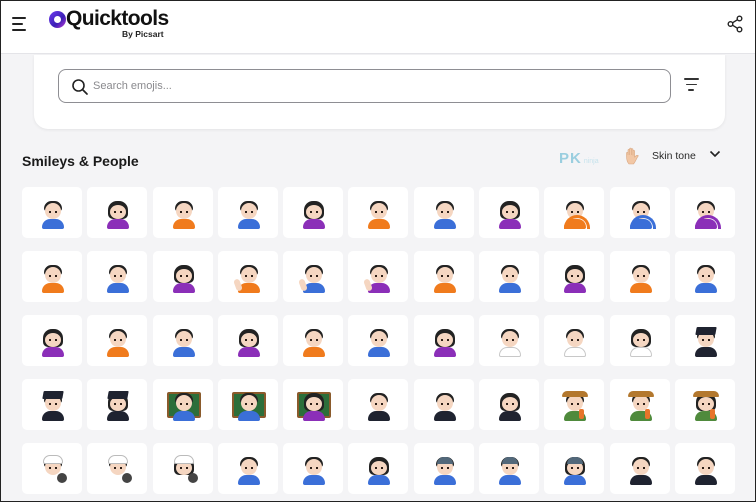 This screenshot has height=502, width=756. I want to click on man-teacher-icon, so click(248, 406).